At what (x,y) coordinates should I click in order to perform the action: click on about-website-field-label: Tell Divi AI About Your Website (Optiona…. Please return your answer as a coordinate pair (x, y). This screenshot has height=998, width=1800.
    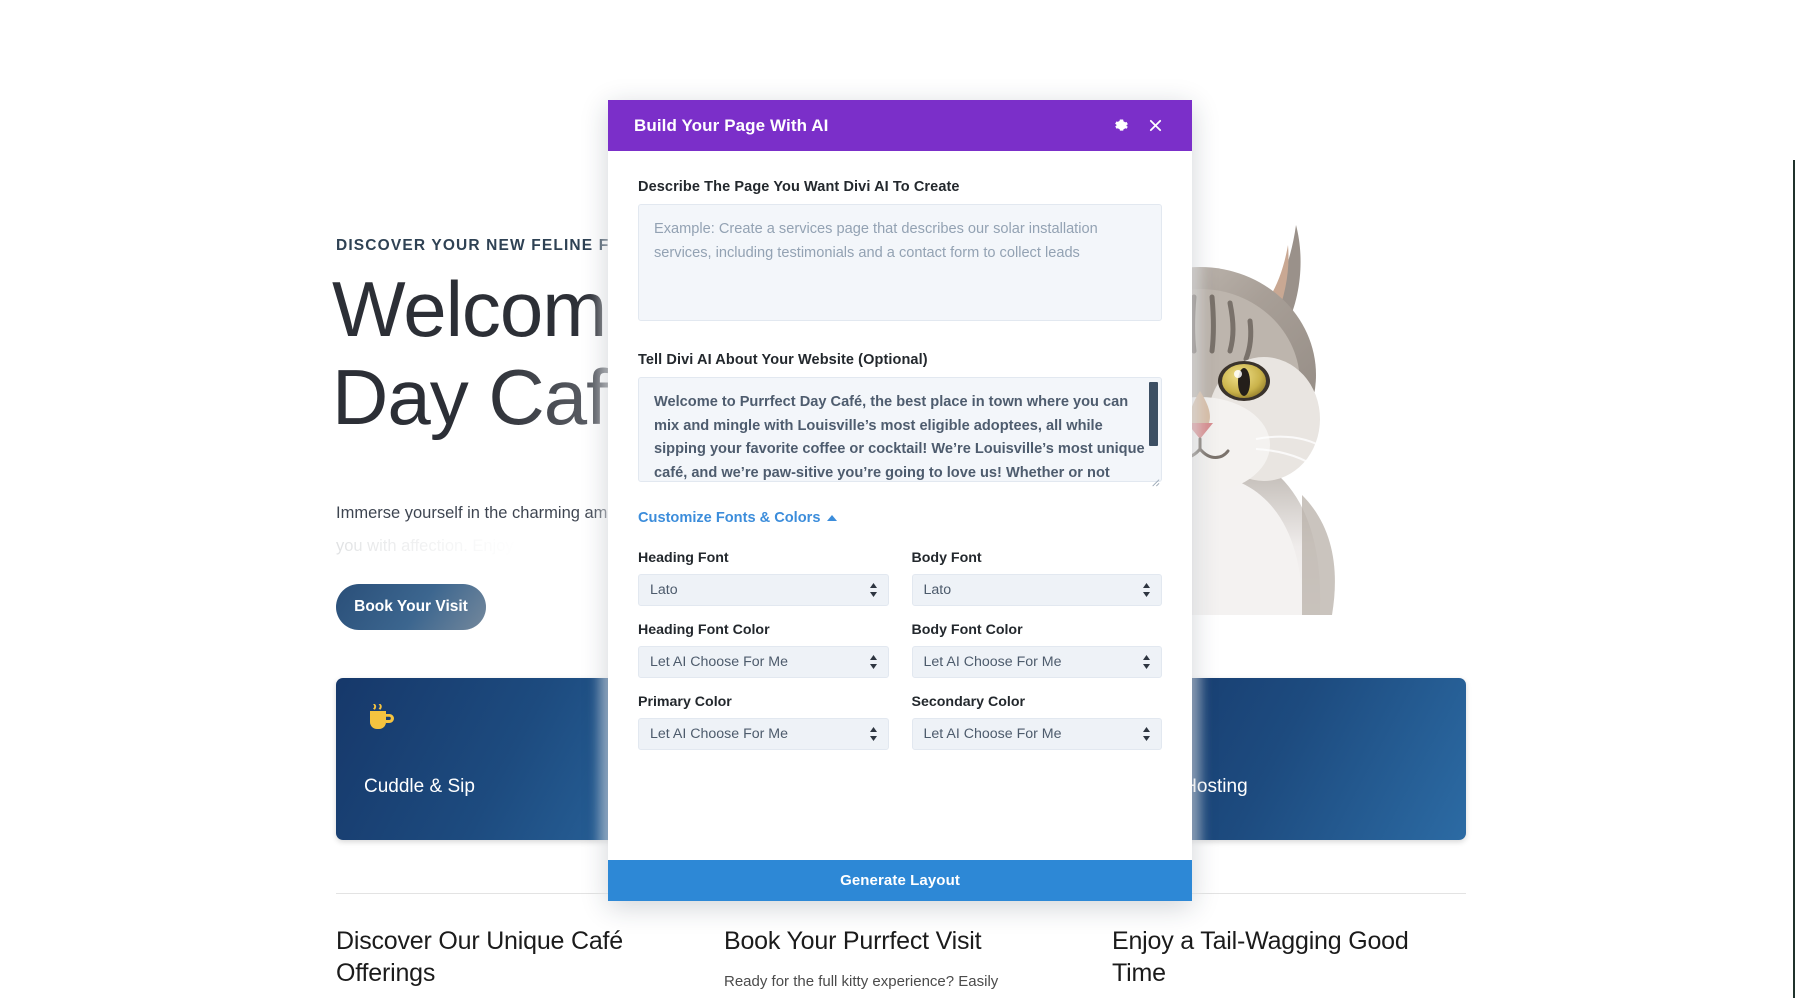
    Looking at the image, I should click on (783, 360).